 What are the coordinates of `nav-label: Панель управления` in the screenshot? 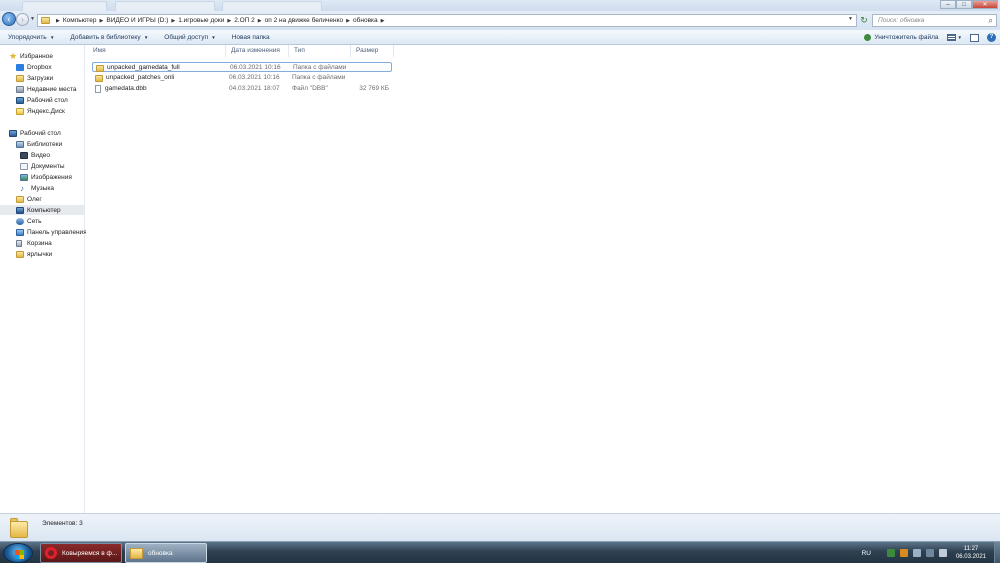 It's located at (57, 232).